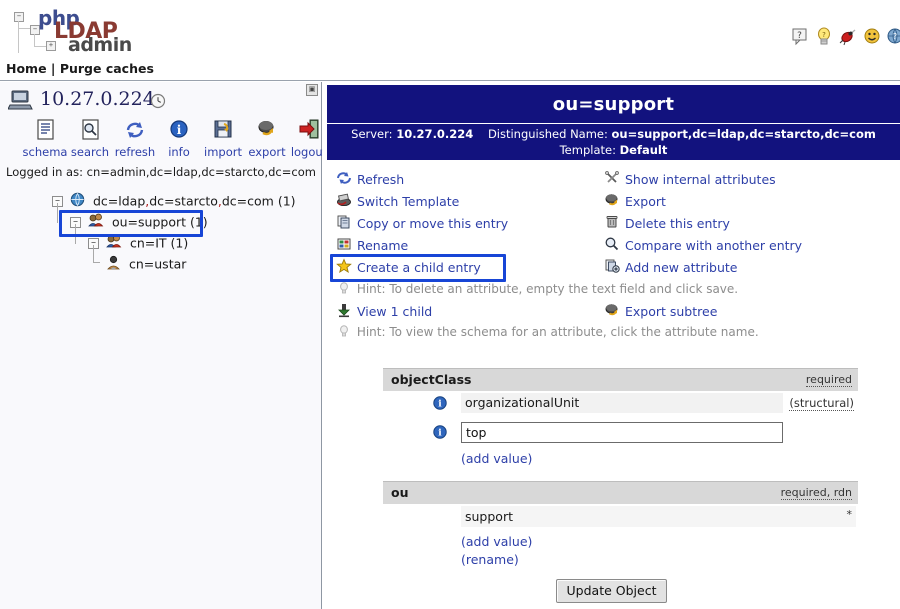  Describe the element at coordinates (612, 223) in the screenshot. I see `trash-icon` at that location.